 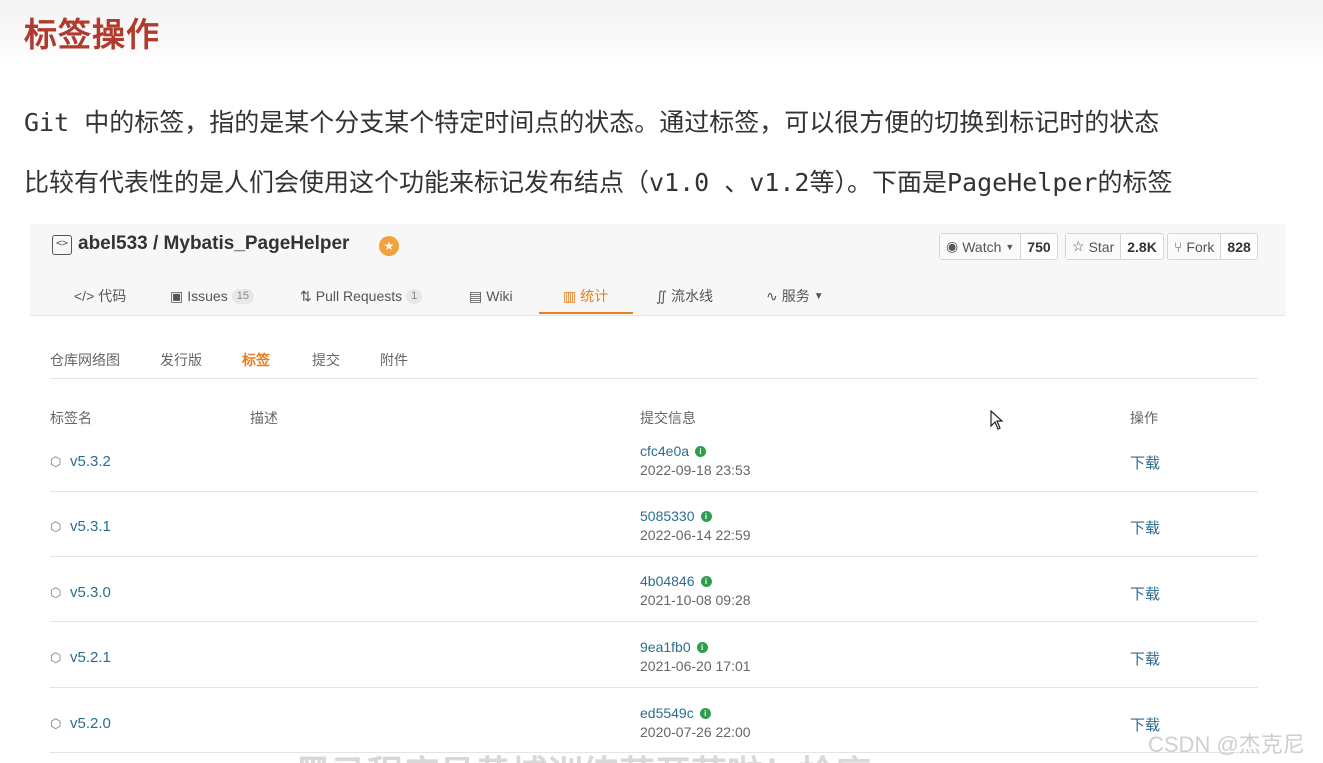 What do you see at coordinates (952, 246) in the screenshot?
I see `eye-icon: ◉` at bounding box center [952, 246].